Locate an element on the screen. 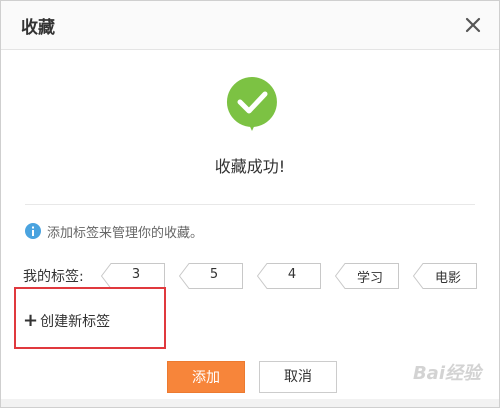 This screenshot has width=500, height=408. success-message: 收藏成功! is located at coordinates (250, 166).